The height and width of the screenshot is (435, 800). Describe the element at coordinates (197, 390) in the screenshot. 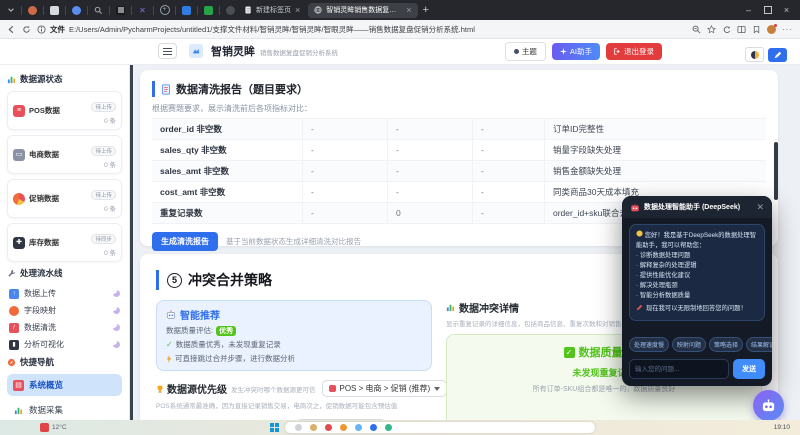

I see `priority-label: 数据源优先级` at that location.